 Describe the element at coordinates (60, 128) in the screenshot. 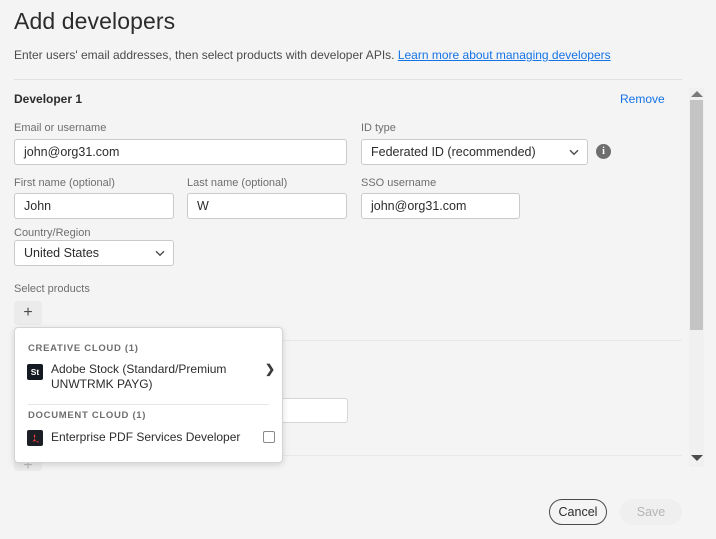

I see `email-label: Email or username` at that location.